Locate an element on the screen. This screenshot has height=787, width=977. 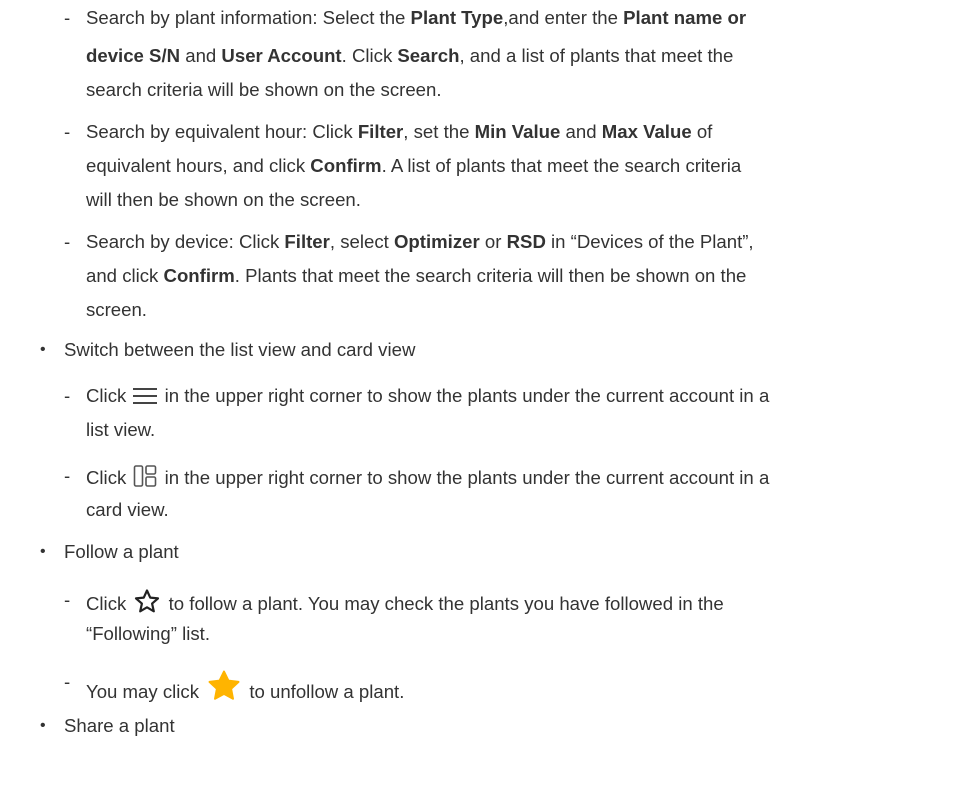
text: , and a list of plants that meet the is located at coordinates (596, 55).